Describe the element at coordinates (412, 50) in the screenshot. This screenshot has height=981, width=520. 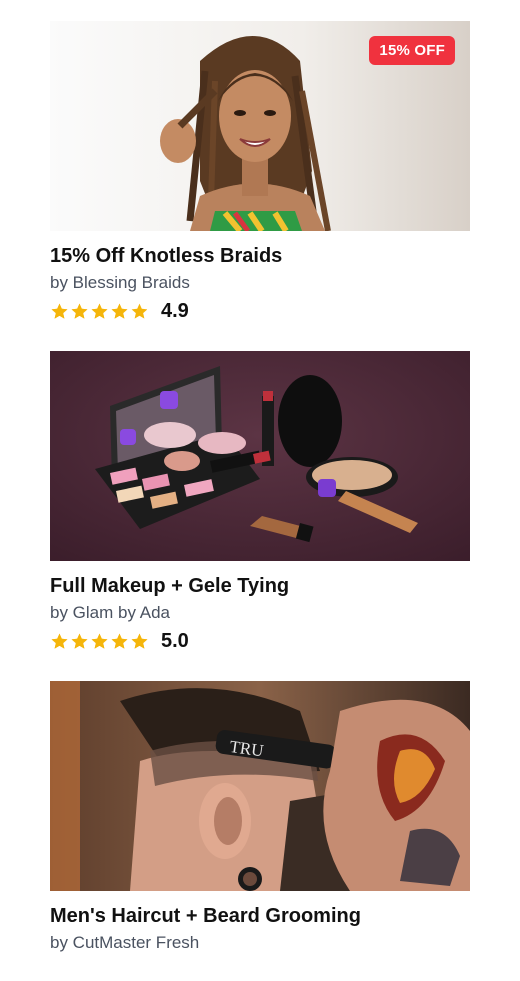
I see `discount-badge: 15% OFF` at that location.